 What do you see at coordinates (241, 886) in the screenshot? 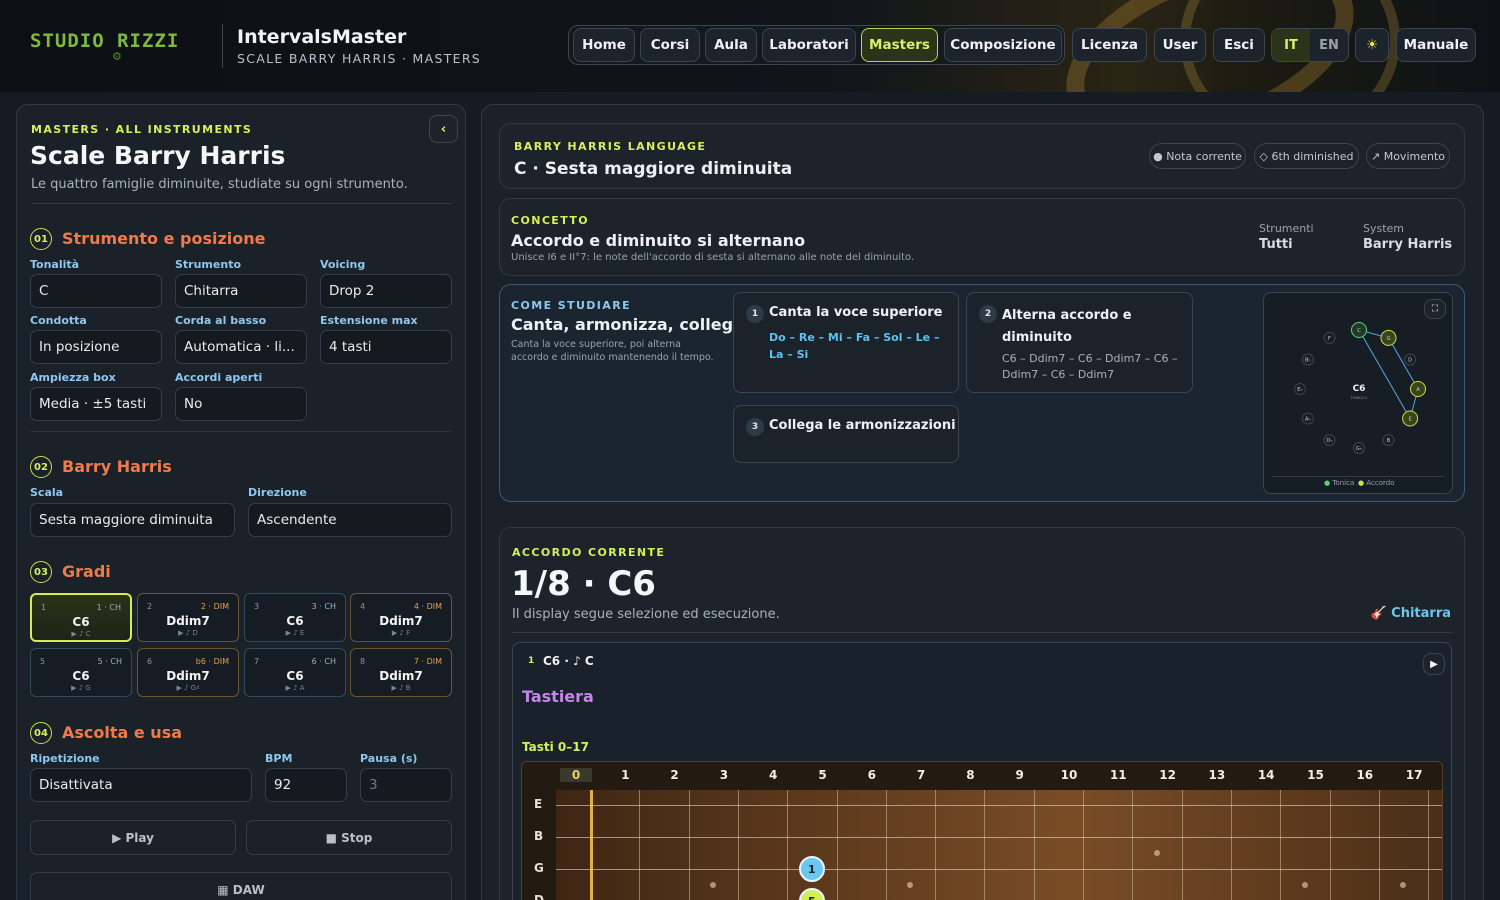
I see `daw-button: ▦ DAW` at bounding box center [241, 886].